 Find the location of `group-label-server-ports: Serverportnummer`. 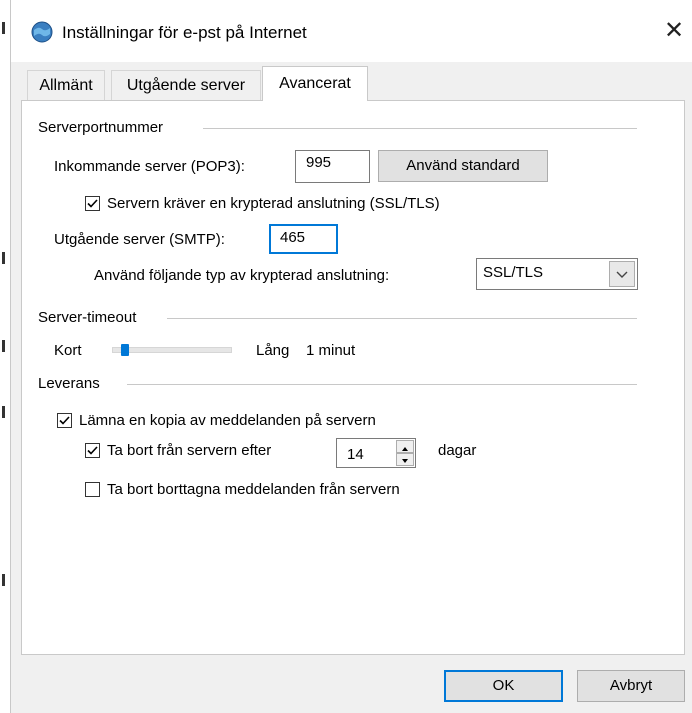

group-label-server-ports: Serverportnummer is located at coordinates (101, 127).